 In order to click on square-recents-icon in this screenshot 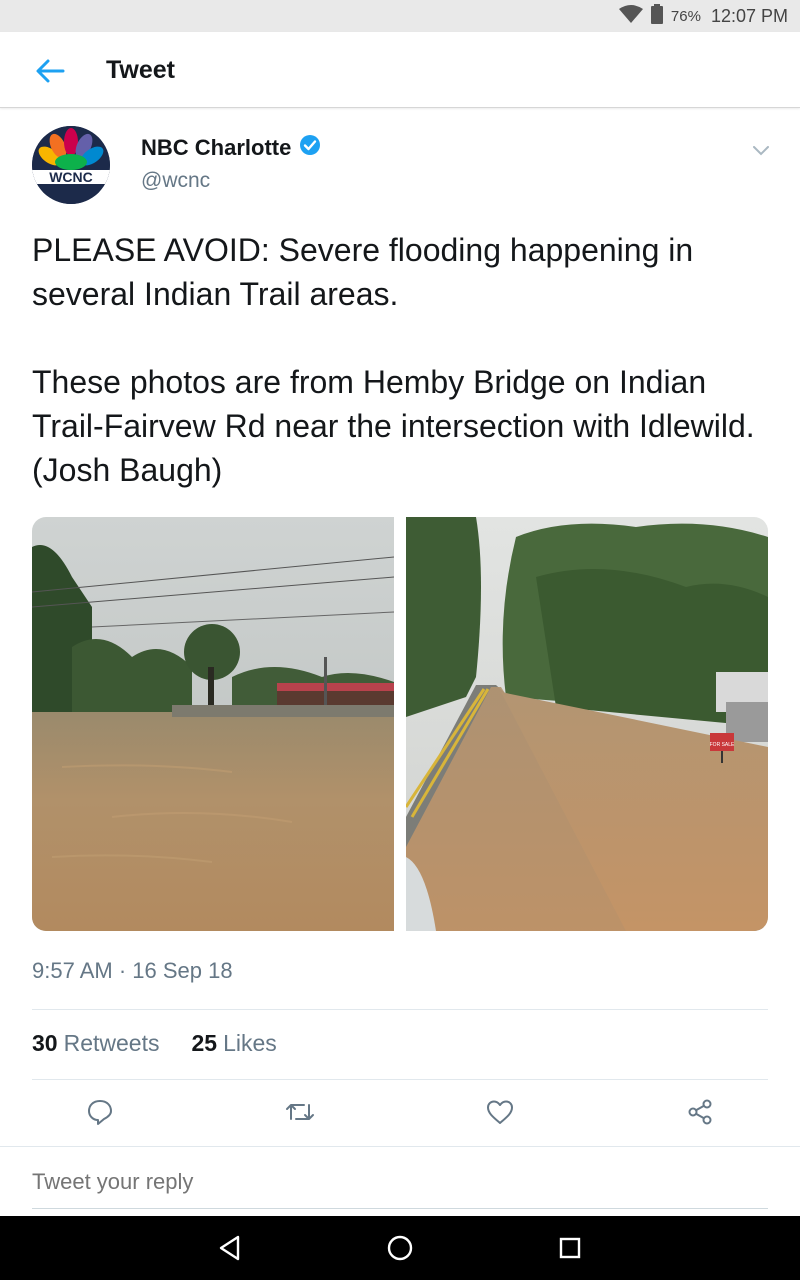, I will do `click(570, 1248)`.